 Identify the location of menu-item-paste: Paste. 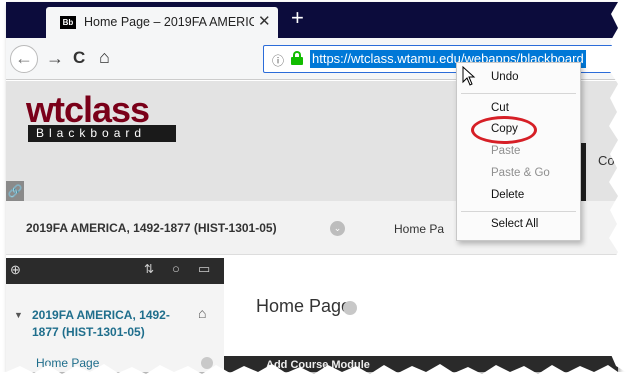
(506, 151).